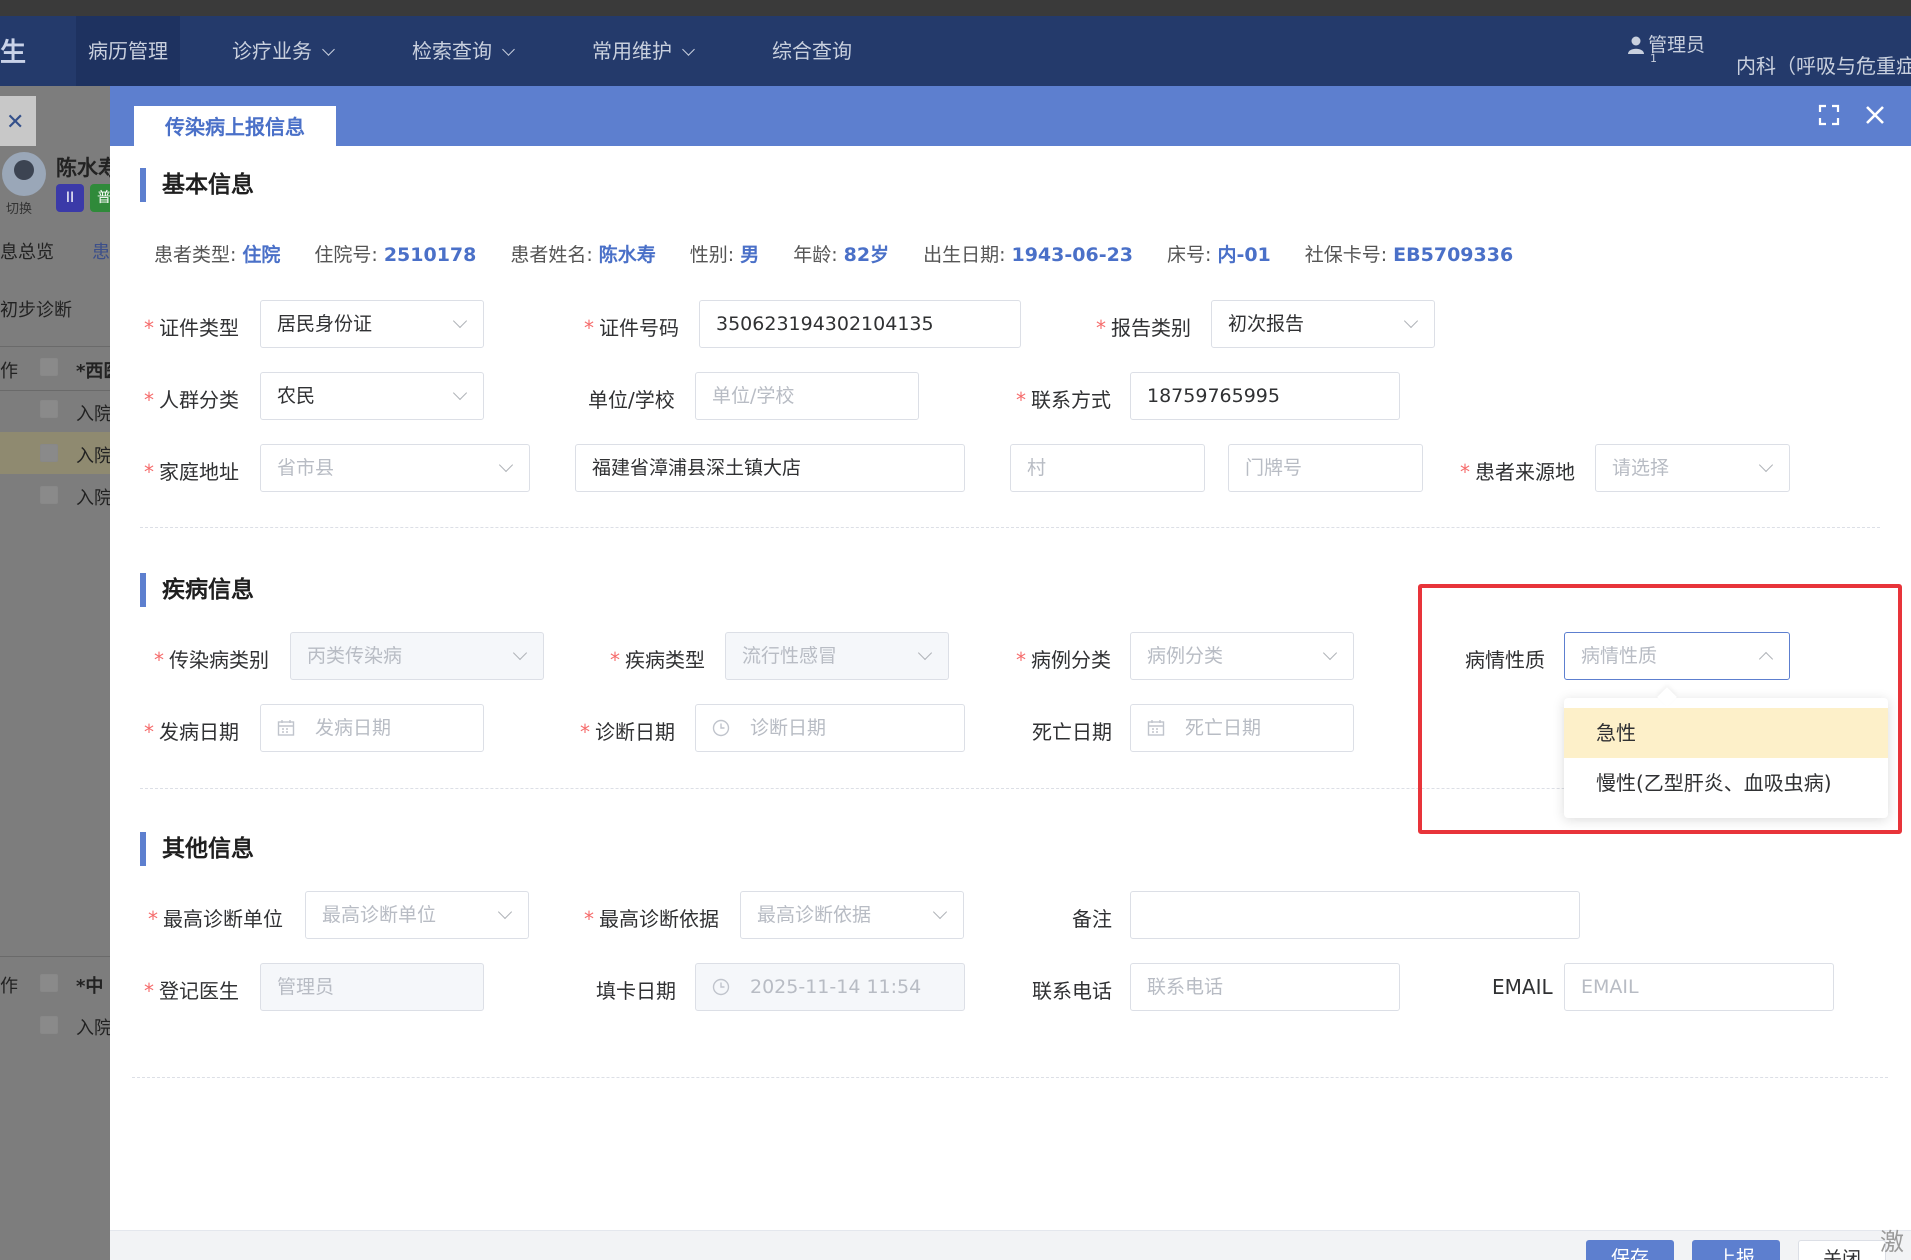  Describe the element at coordinates (721, 987) in the screenshot. I see `clock-icon` at that location.